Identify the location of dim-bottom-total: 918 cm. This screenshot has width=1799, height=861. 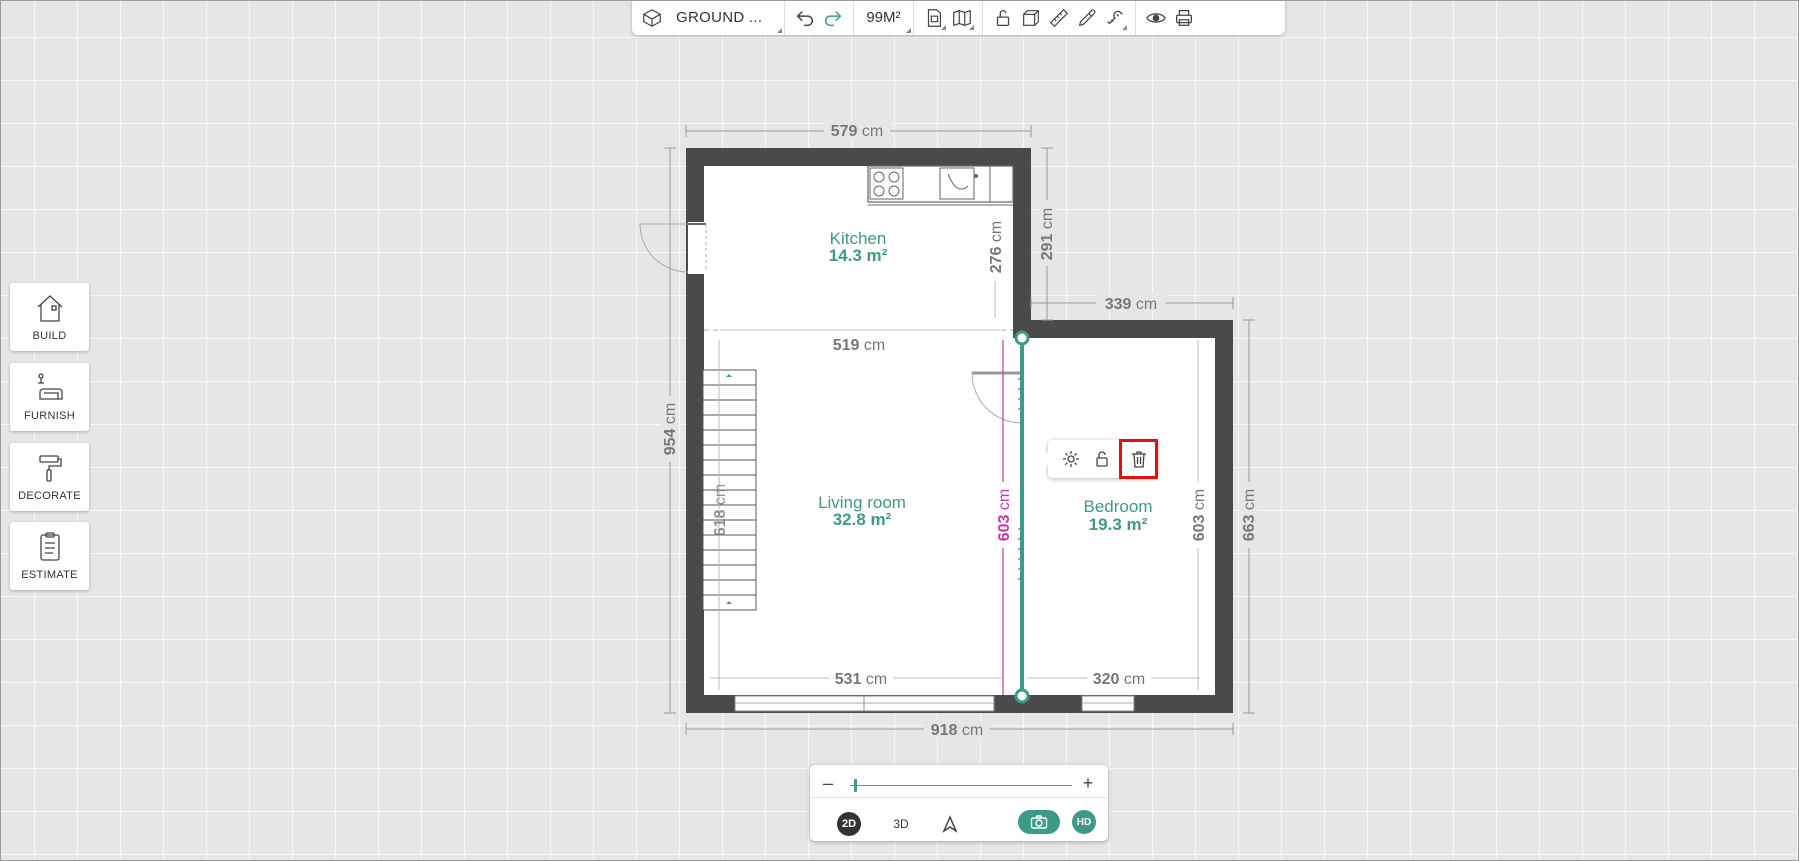
(957, 730).